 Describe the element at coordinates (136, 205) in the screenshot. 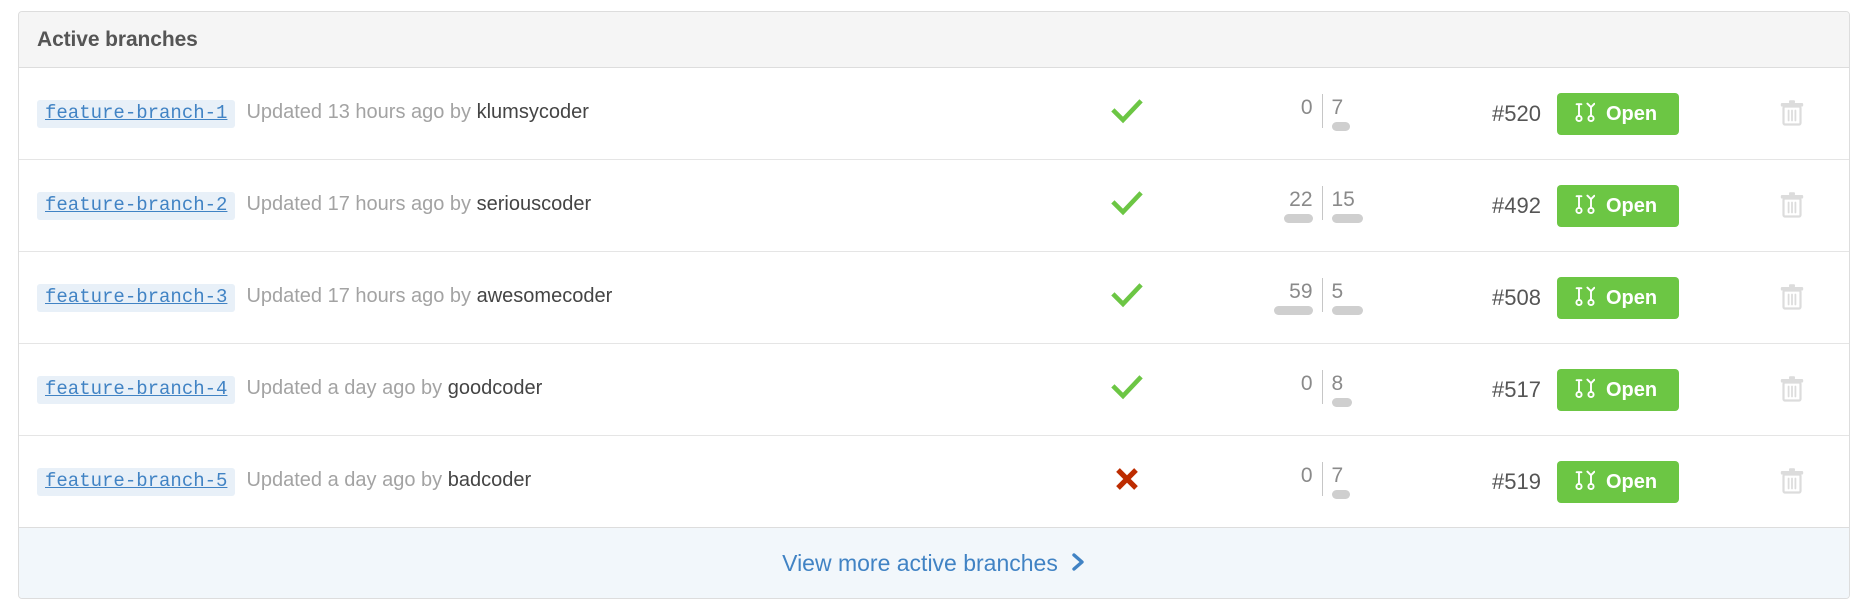

I see `branch-link: feature-branch-2` at that location.